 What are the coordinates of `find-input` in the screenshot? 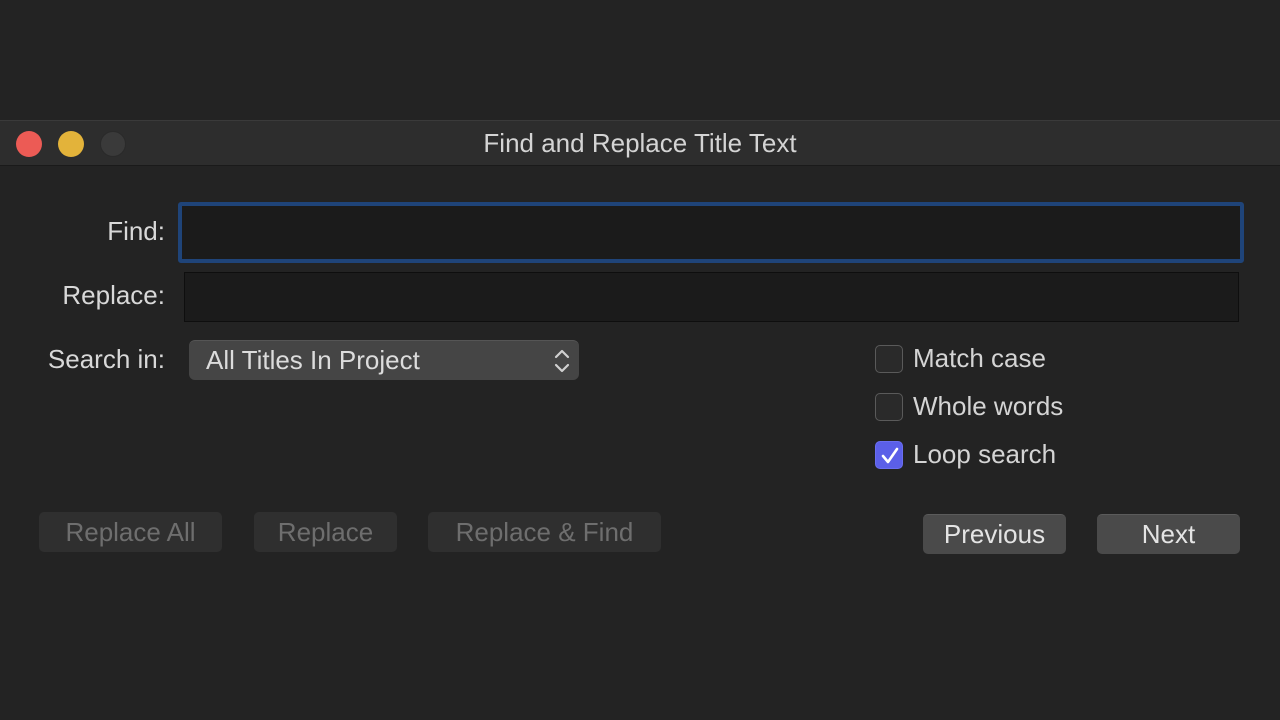 It's located at (711, 232).